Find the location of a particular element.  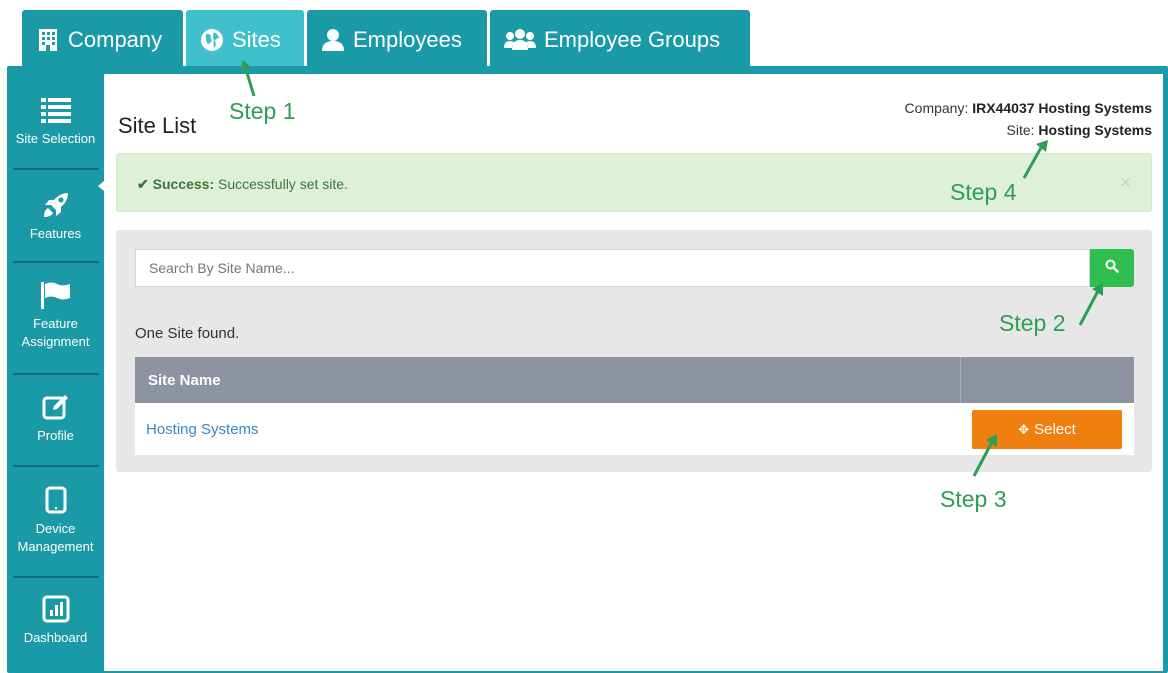

check-icon: ✔ is located at coordinates (143, 184).